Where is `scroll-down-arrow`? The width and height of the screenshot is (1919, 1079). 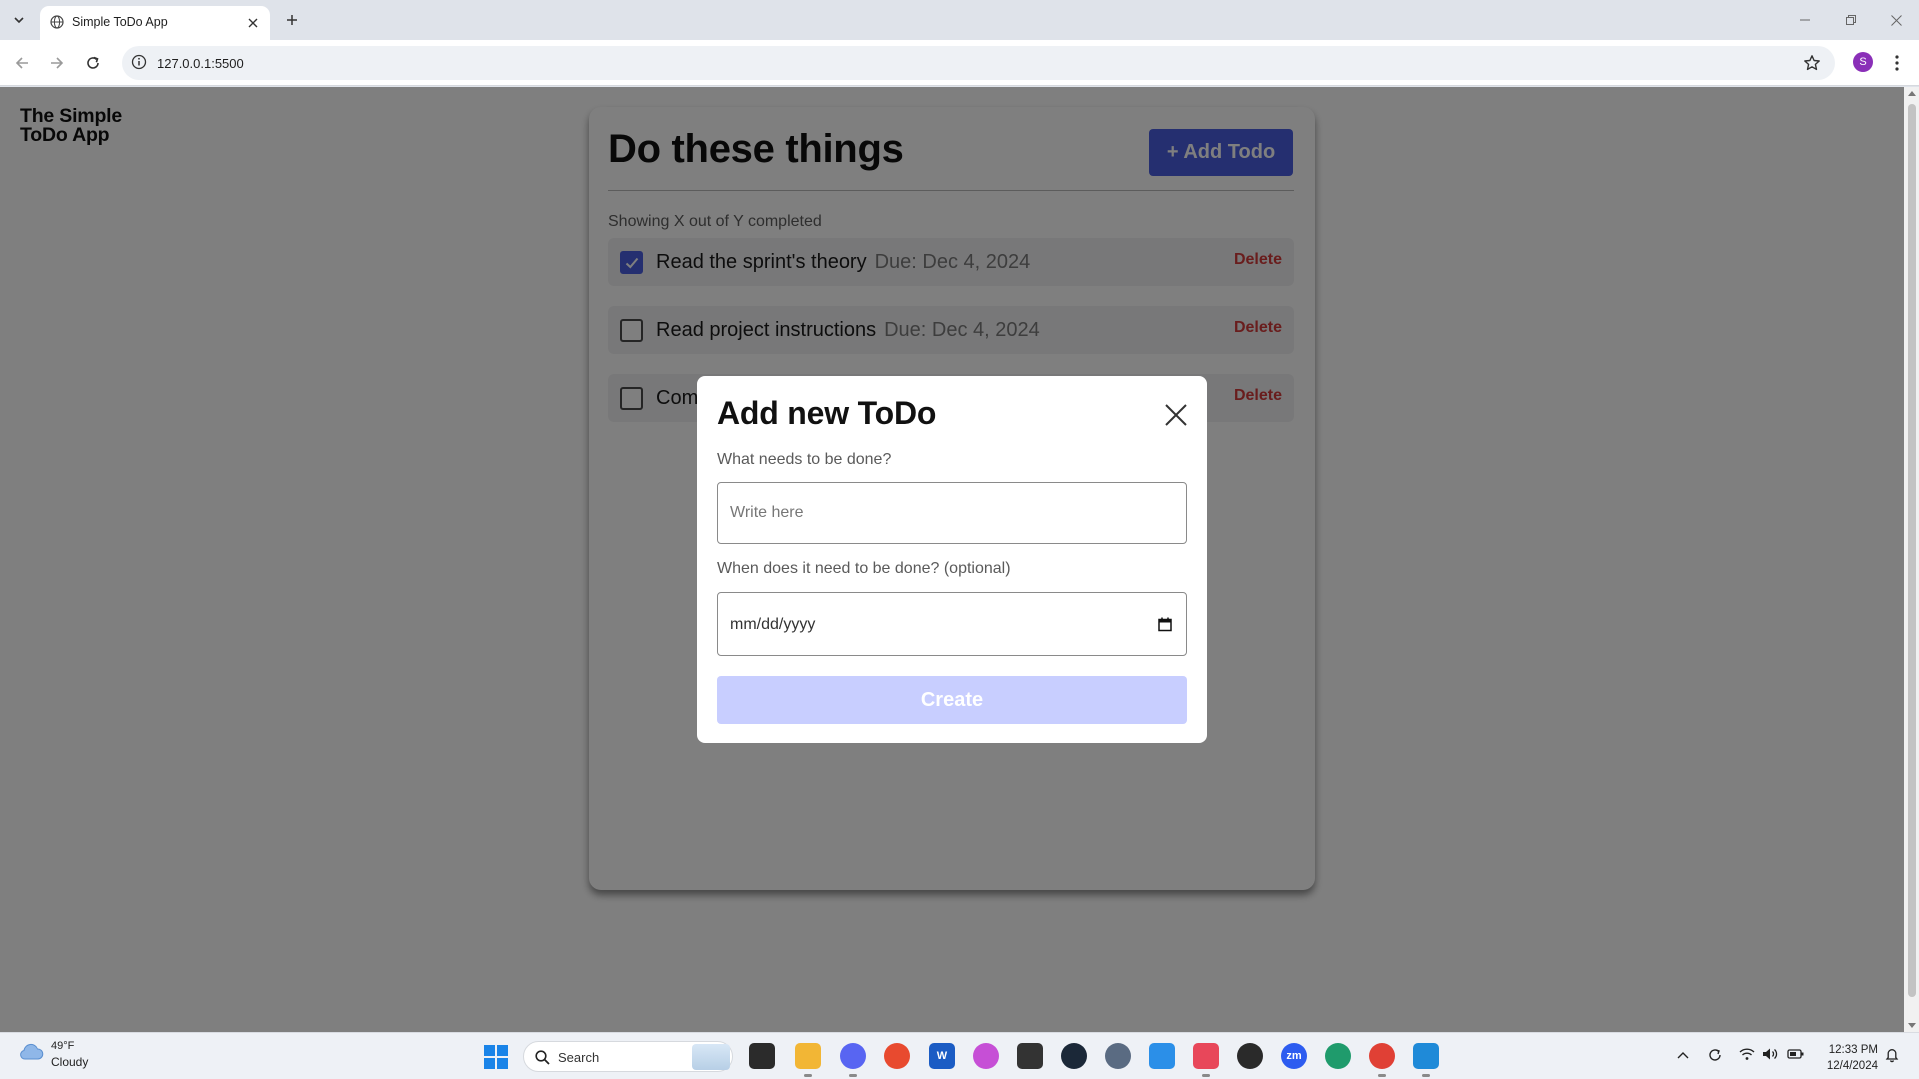
scroll-down-arrow is located at coordinates (1912, 1025).